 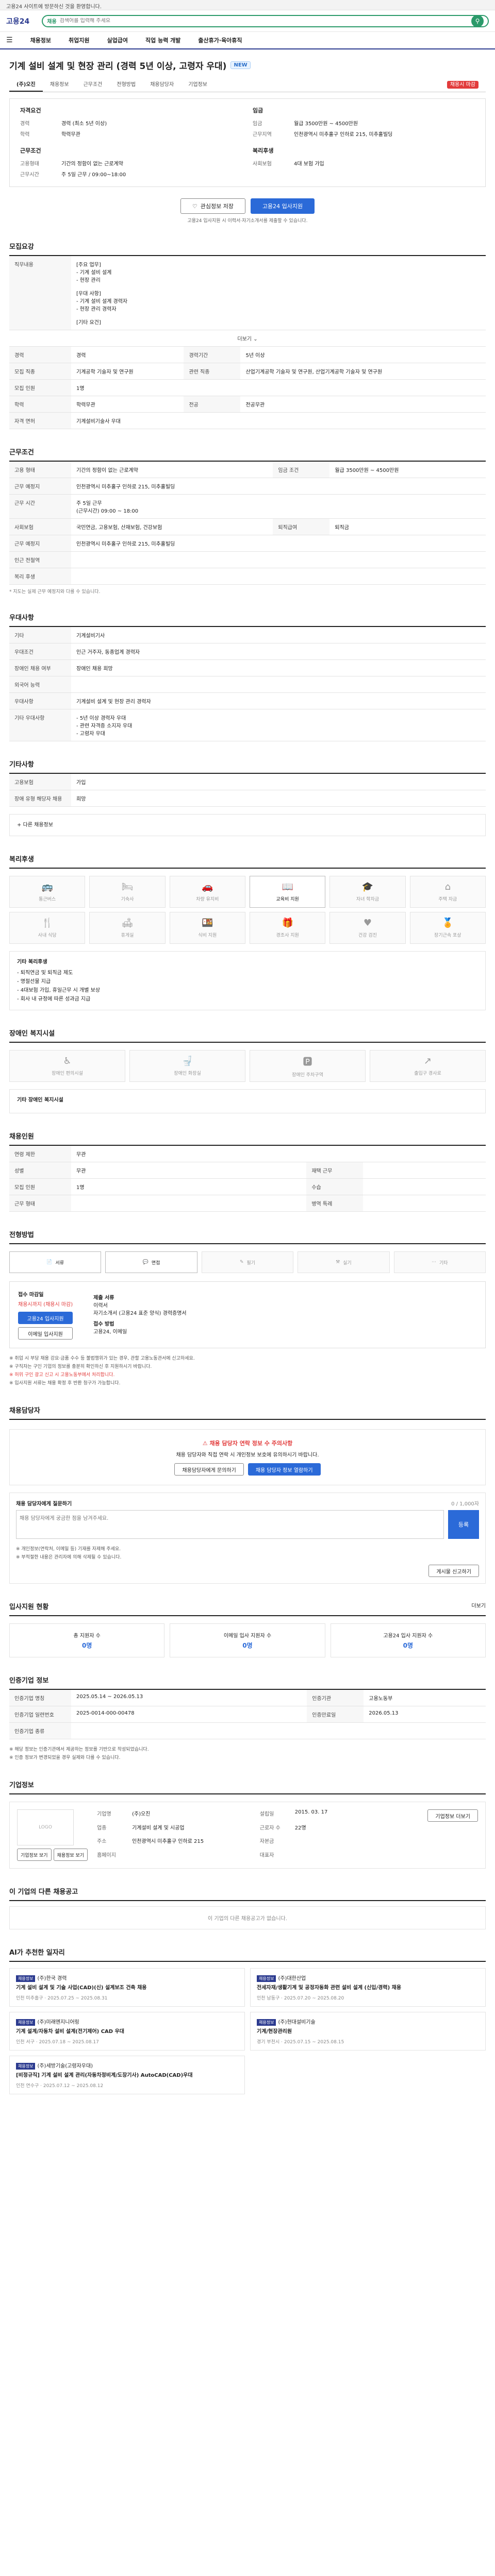 What do you see at coordinates (247, 684) in the screenshot?
I see `table-row: 외국어 능력` at bounding box center [247, 684].